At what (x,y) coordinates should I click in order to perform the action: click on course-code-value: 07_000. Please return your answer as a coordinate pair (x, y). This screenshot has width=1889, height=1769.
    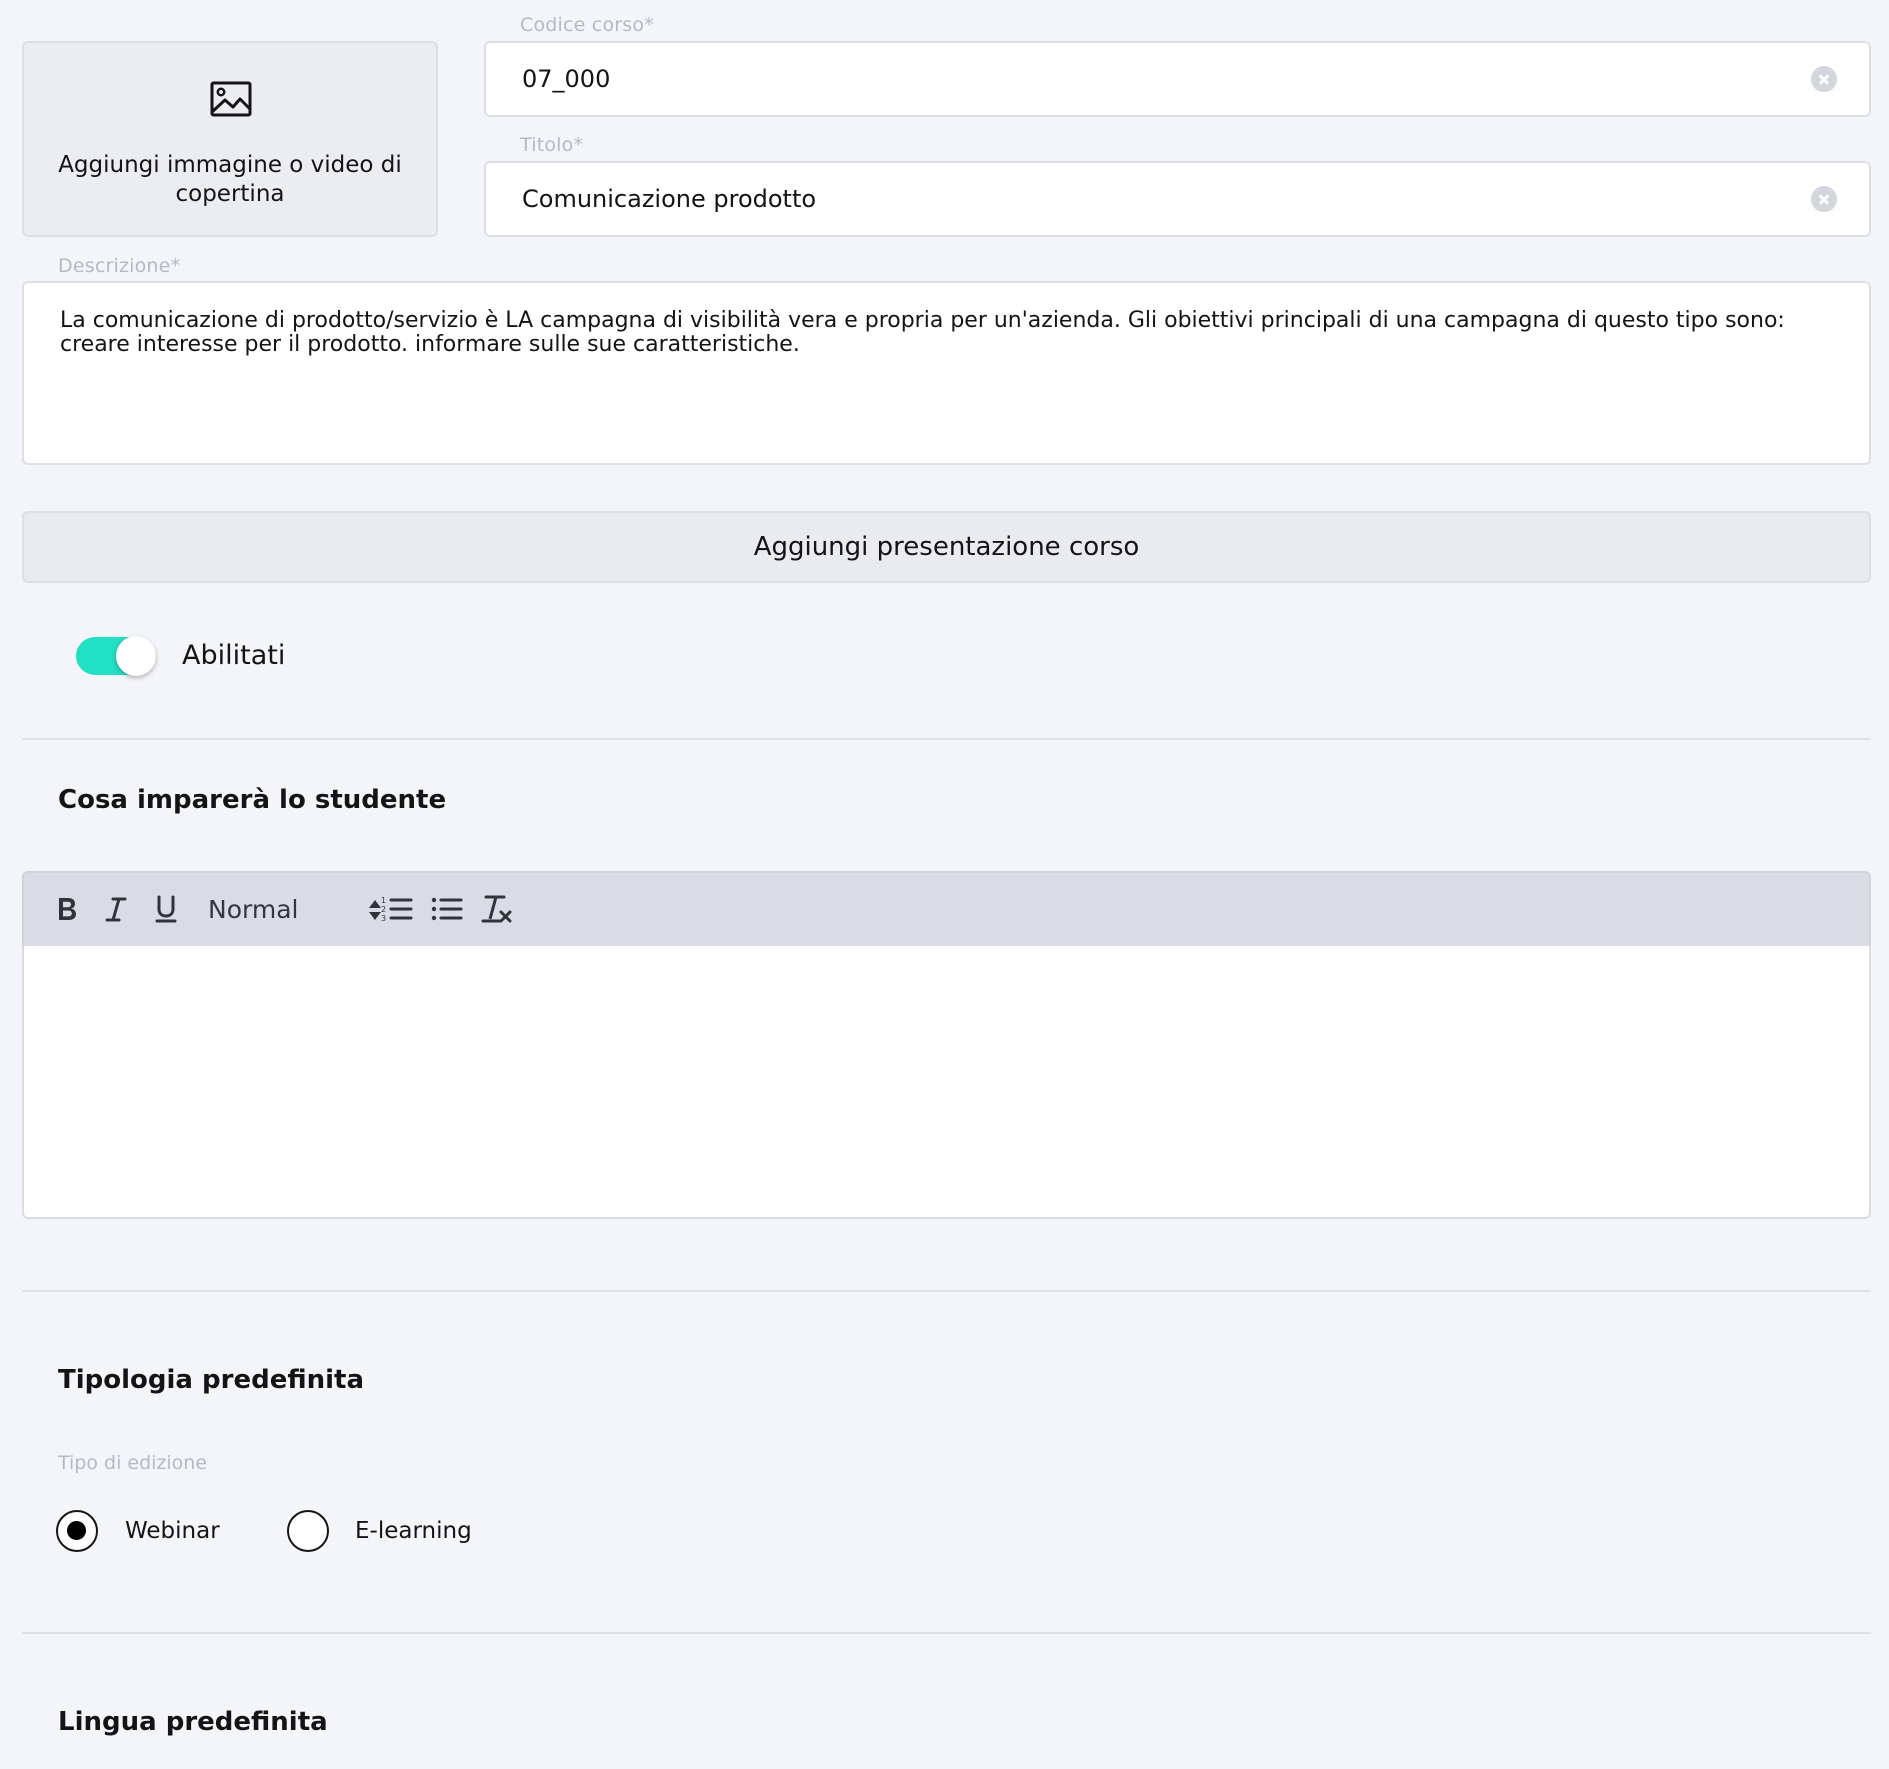
    Looking at the image, I should click on (566, 79).